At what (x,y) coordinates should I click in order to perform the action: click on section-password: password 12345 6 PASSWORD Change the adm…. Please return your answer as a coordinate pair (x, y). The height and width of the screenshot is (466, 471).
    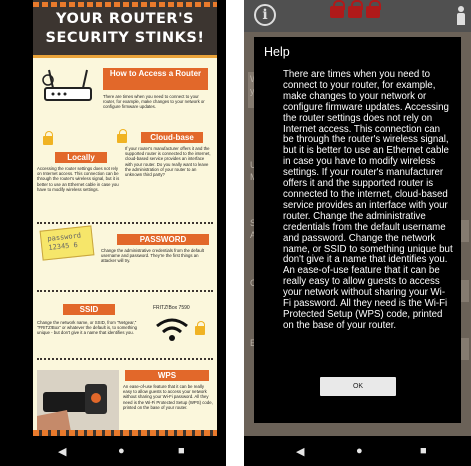
    Looking at the image, I should click on (125, 255).